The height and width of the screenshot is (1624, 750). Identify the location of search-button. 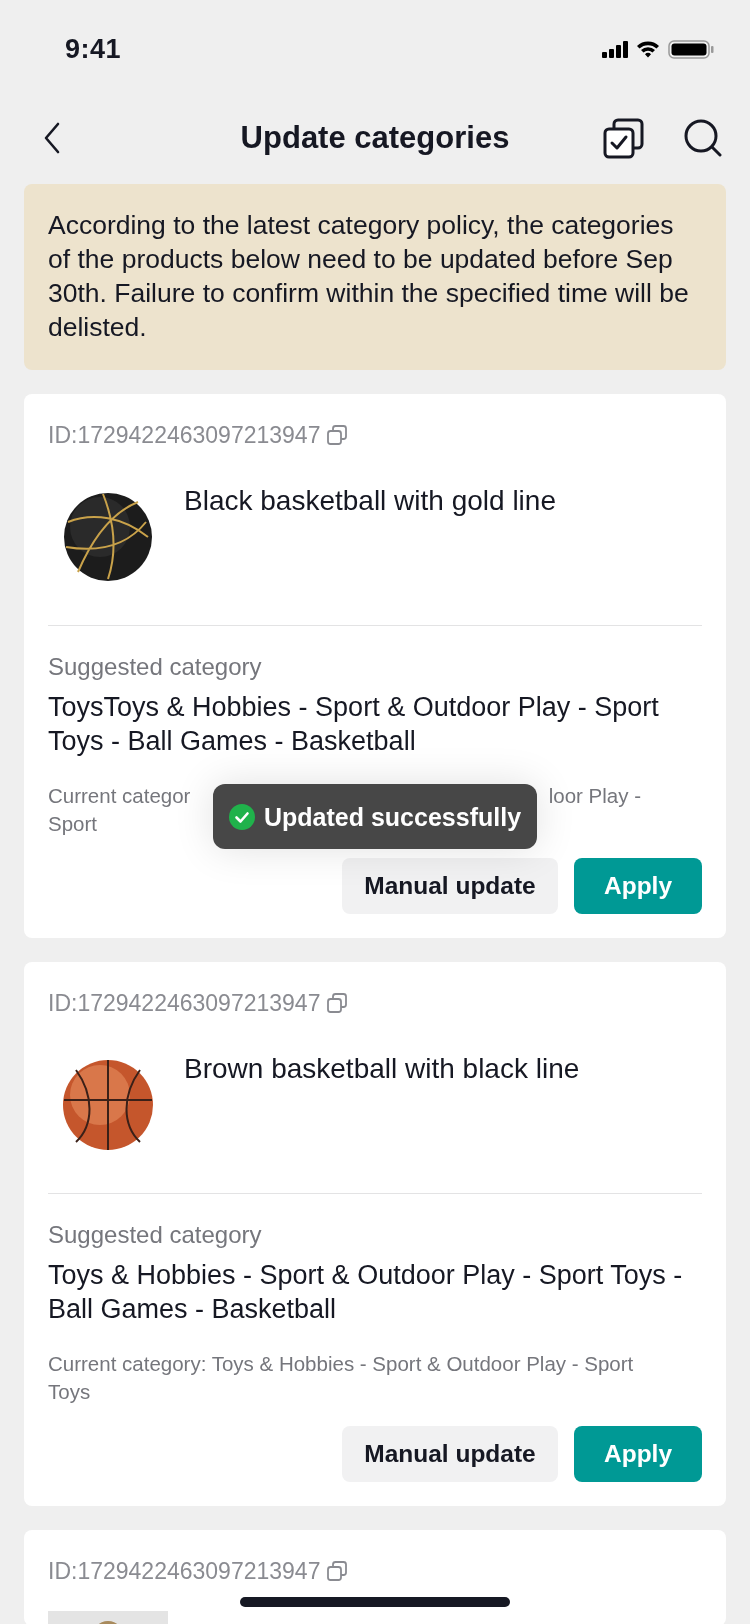
(703, 138).